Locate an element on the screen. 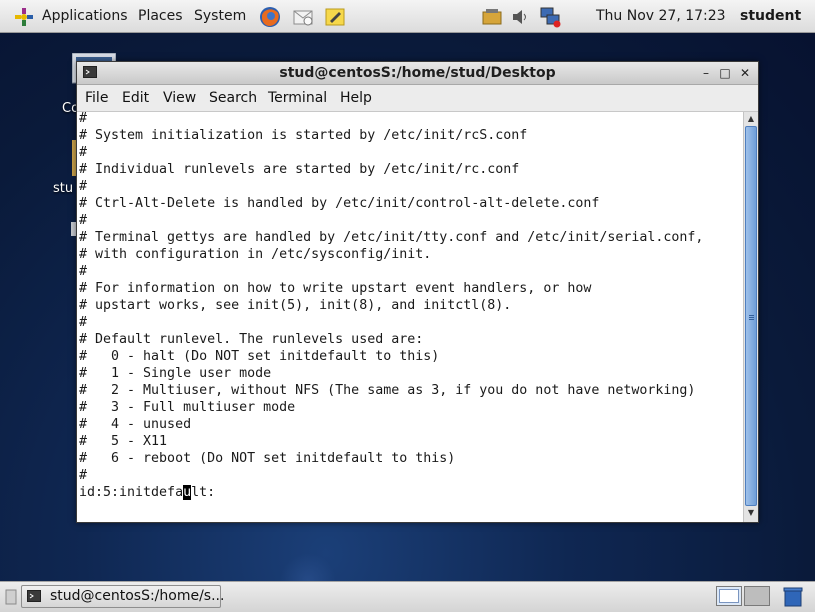  menu-search: Search is located at coordinates (233, 98).